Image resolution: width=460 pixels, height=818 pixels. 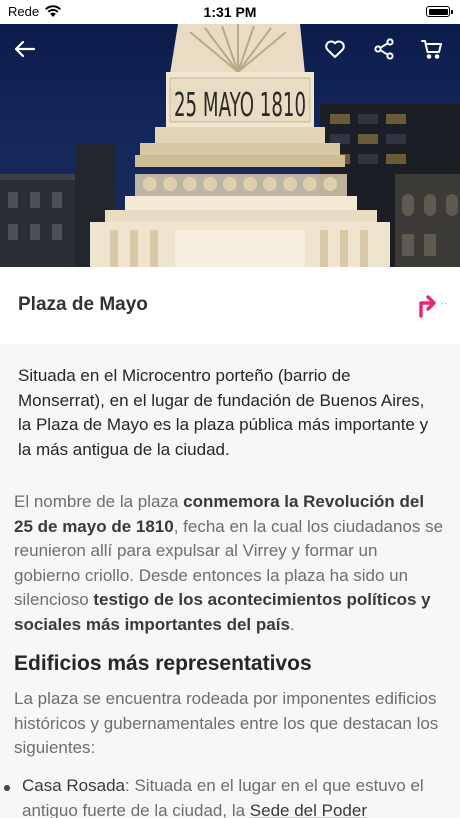 What do you see at coordinates (74, 785) in the screenshot?
I see `building-name: Casa Rosada` at bounding box center [74, 785].